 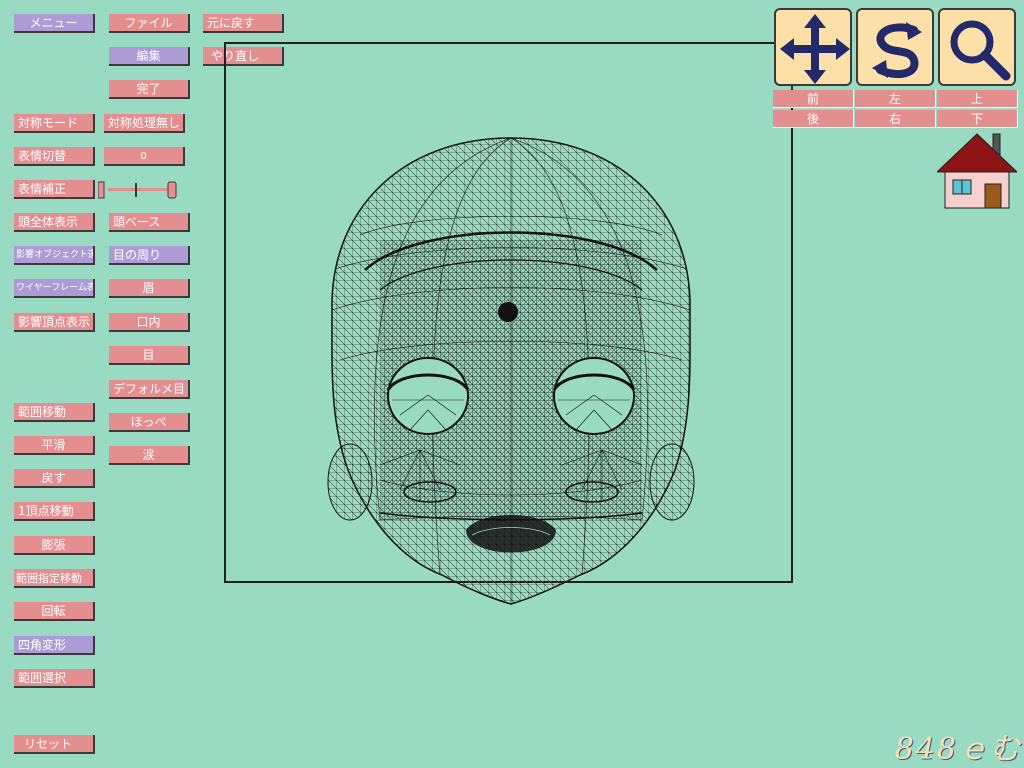 What do you see at coordinates (54, 645) in the screenshot?
I see `quad-deform-button: 四角変形` at bounding box center [54, 645].